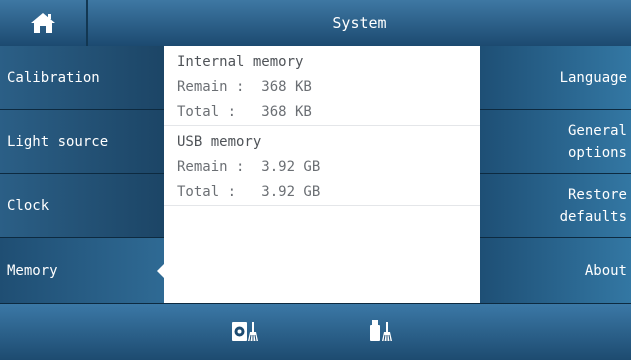 This screenshot has height=360, width=631. Describe the element at coordinates (53, 77) in the screenshot. I see `menu-label: Calibration` at that location.